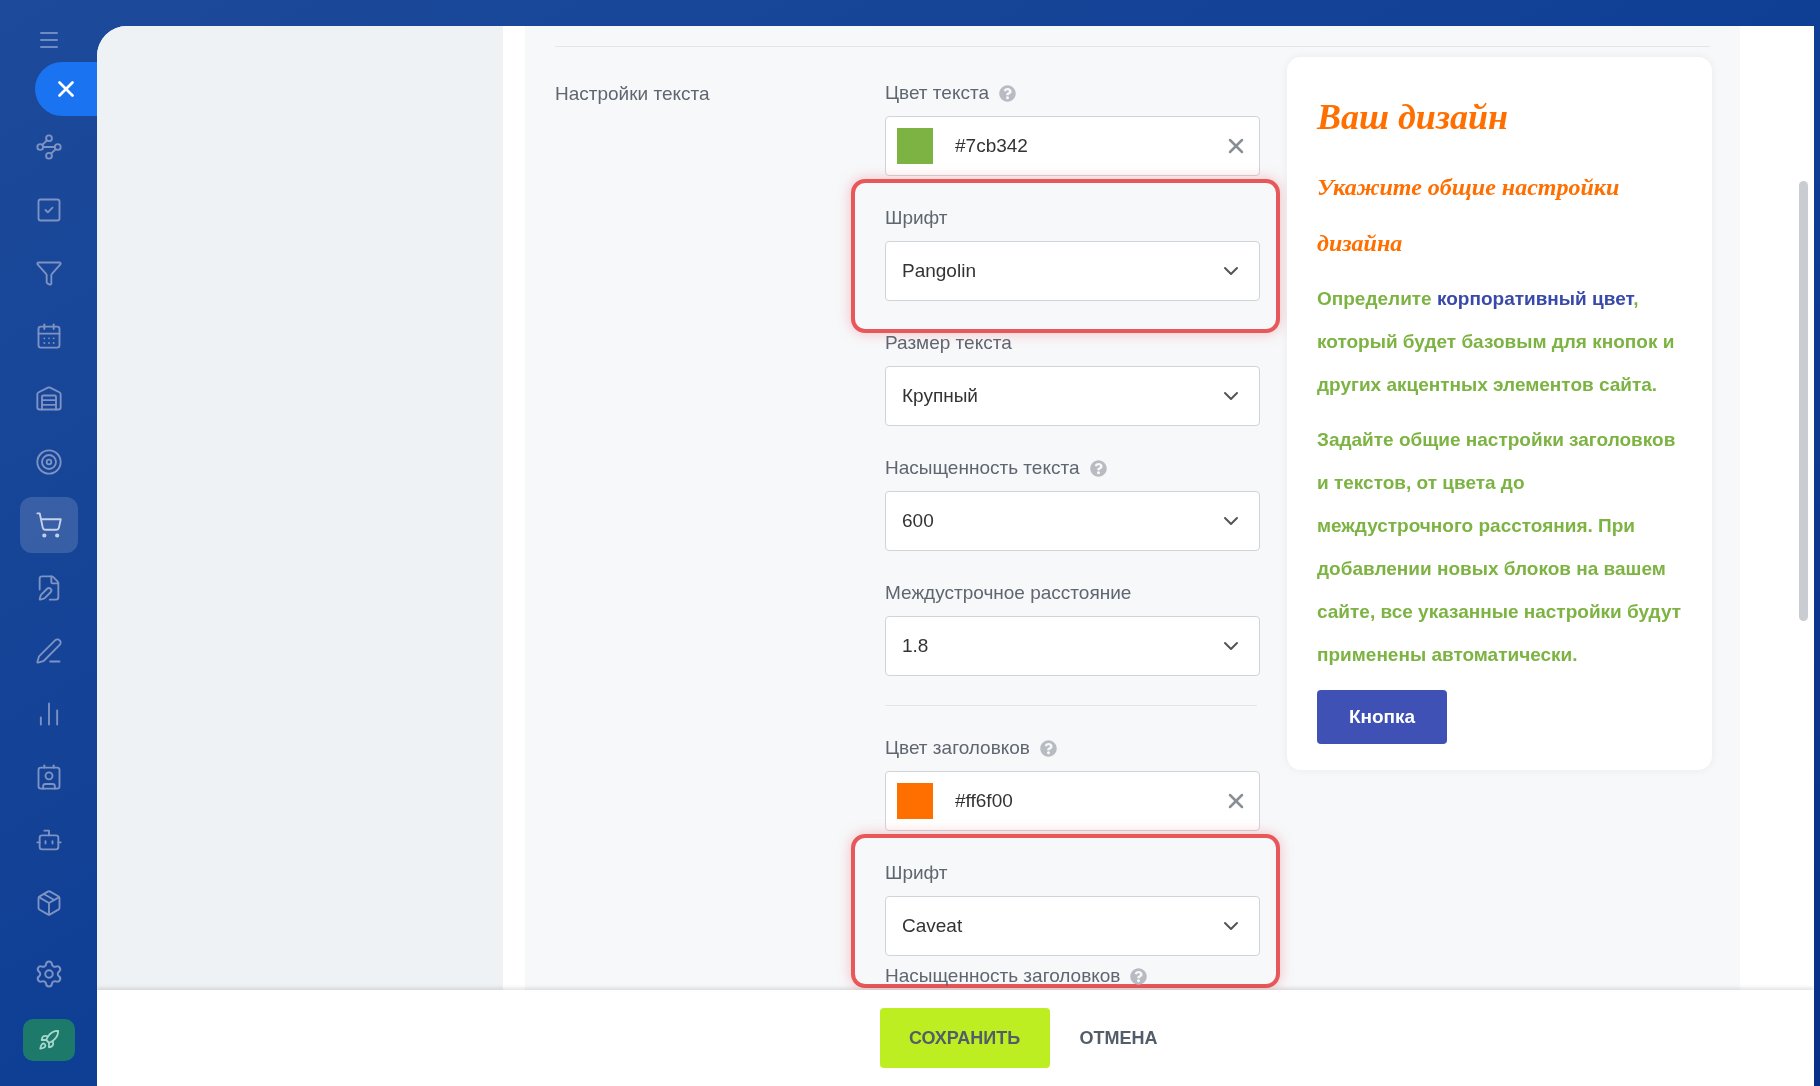 This screenshot has width=1820, height=1086. I want to click on warehouse-icon, so click(48, 399).